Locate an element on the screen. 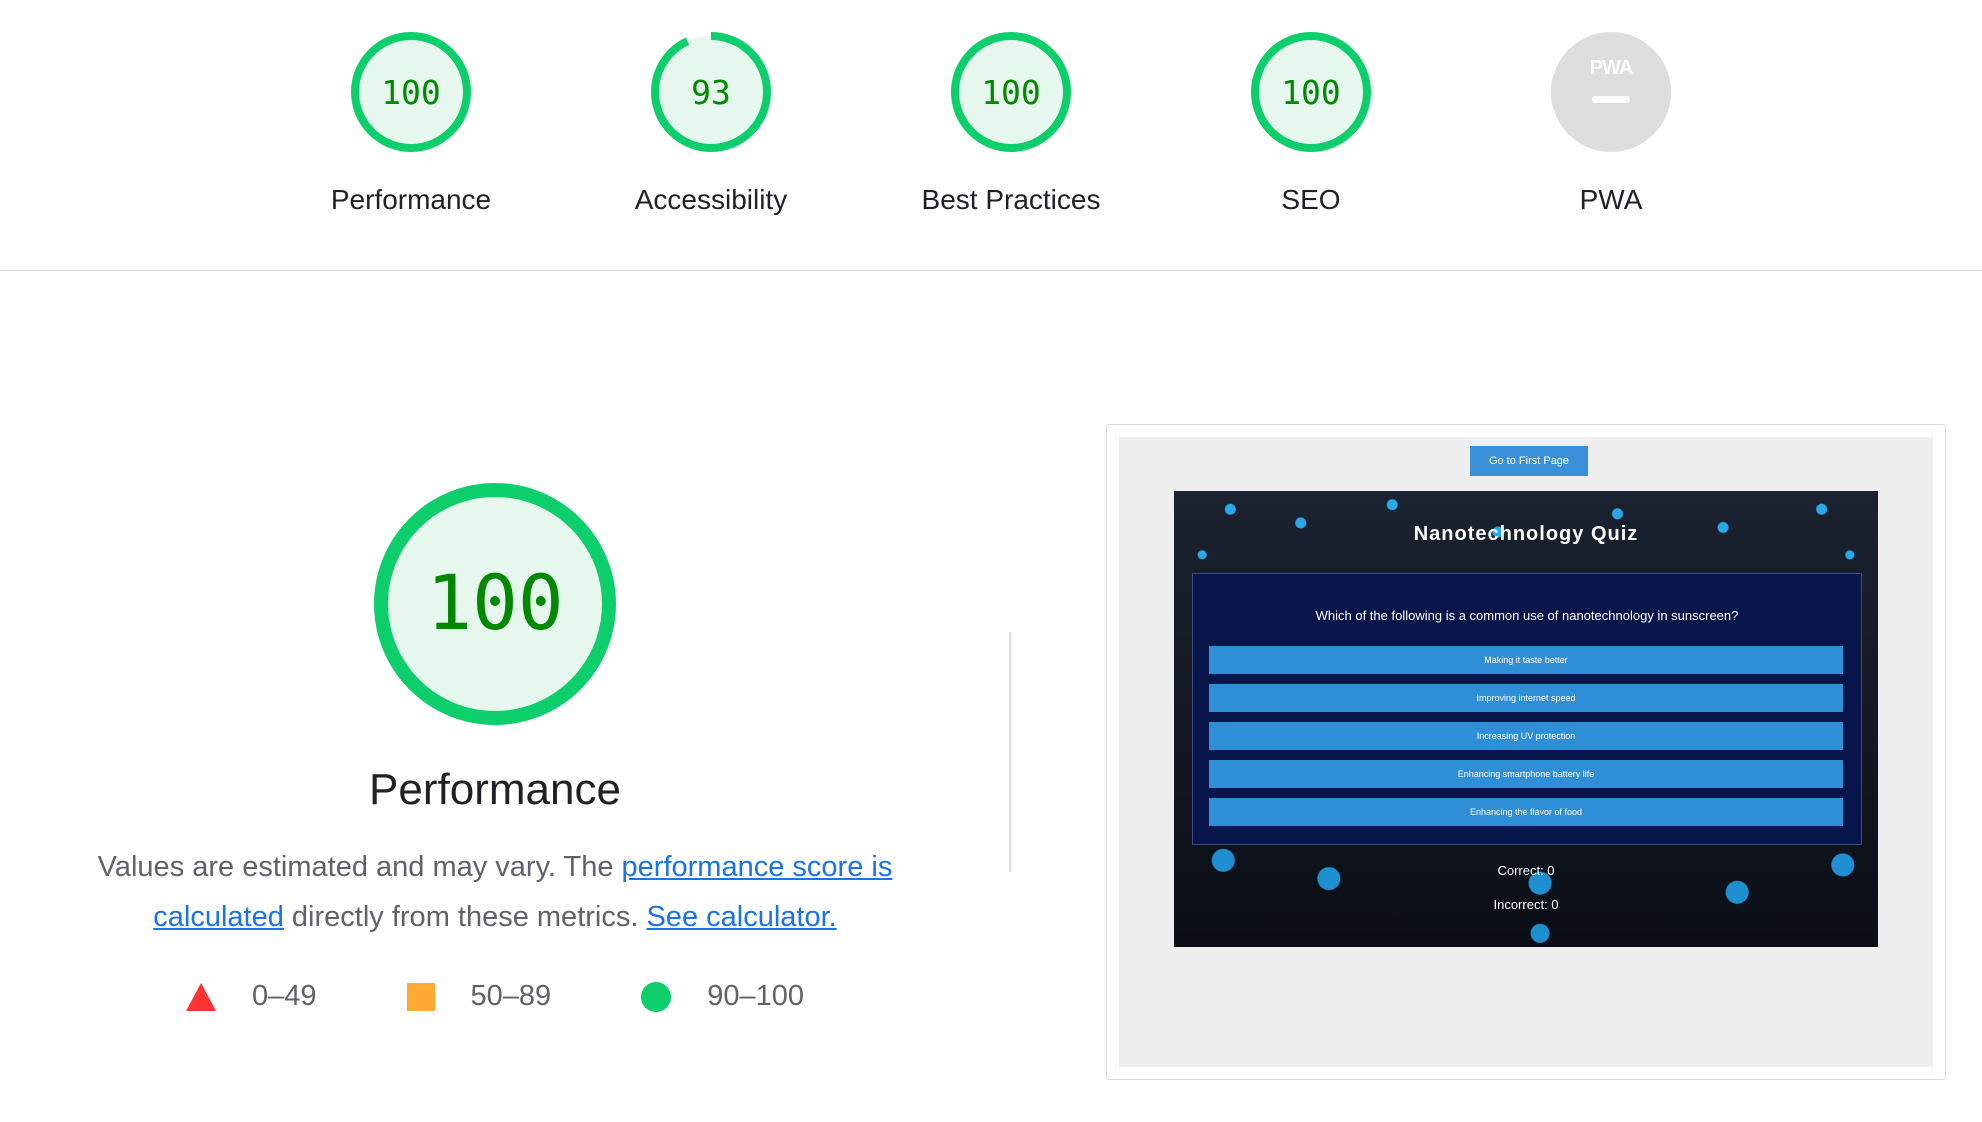 This screenshot has height=1122, width=1982. performance-big-score: 100 is located at coordinates (494, 602).